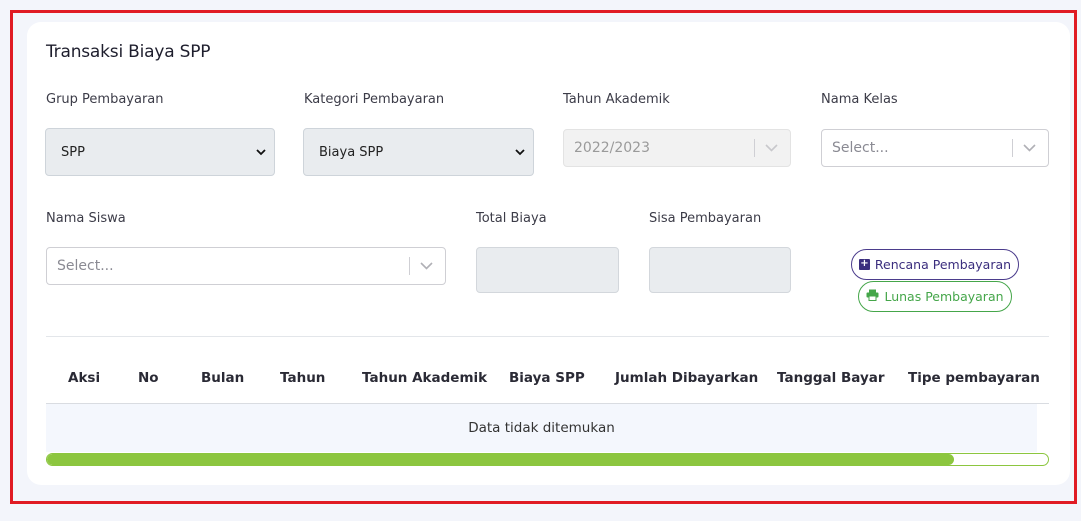  I want to click on lunas-pembayaran-button: Lunas Pembayaran, so click(935, 296).